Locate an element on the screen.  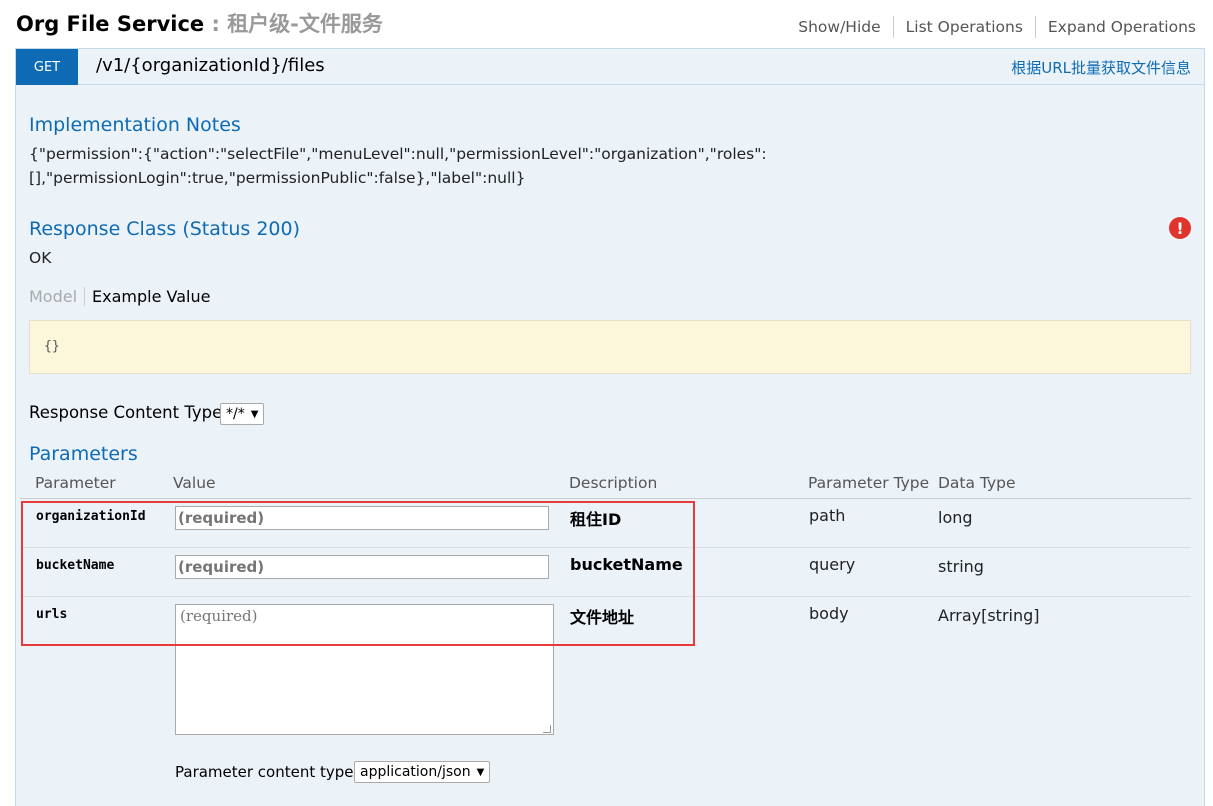
data-type-bucketname: string is located at coordinates (961, 566).